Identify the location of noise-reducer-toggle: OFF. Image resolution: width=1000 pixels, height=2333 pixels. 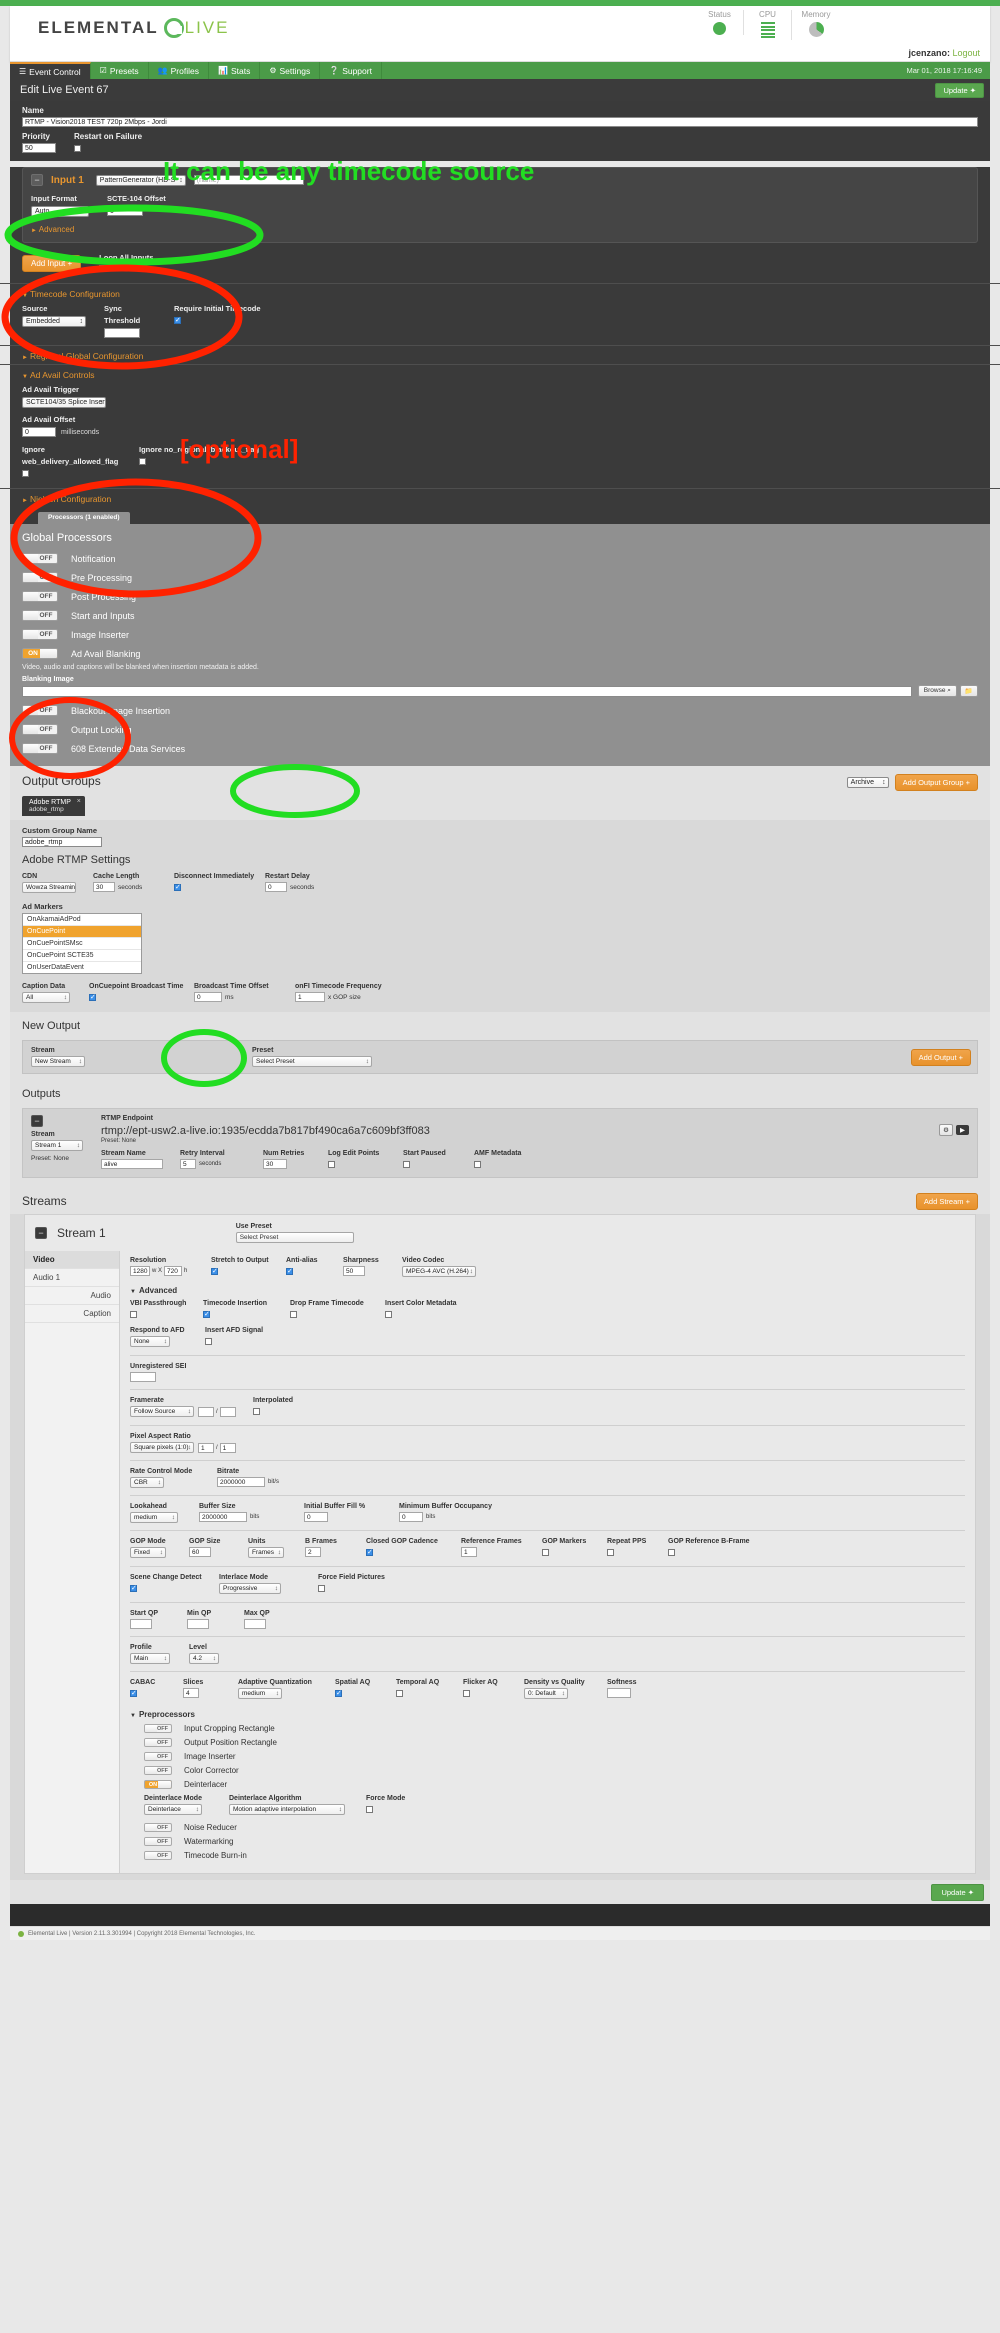
(158, 1827).